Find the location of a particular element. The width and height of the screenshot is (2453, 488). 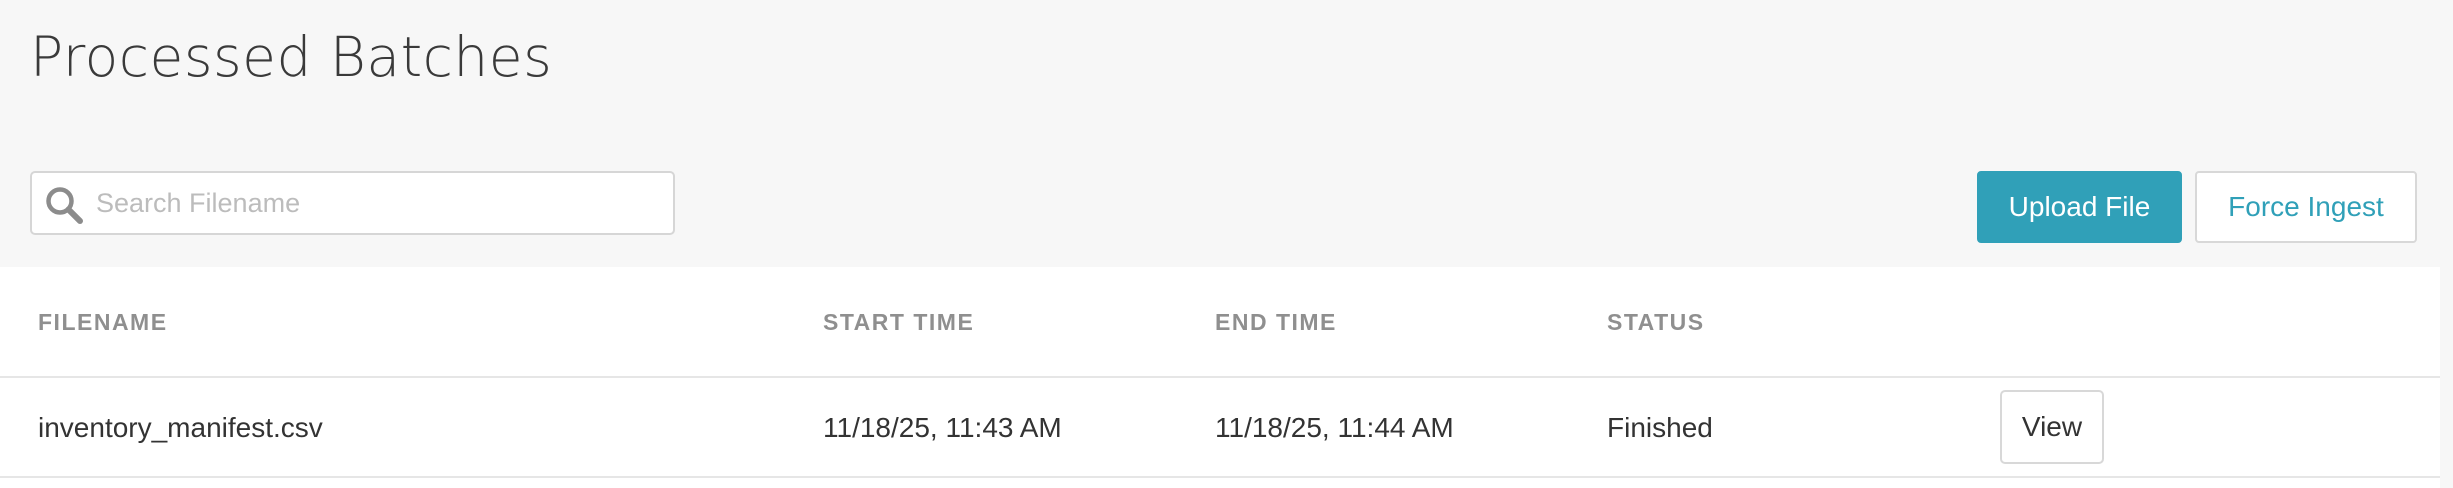

page-title: Processed Batches is located at coordinates (291, 57).